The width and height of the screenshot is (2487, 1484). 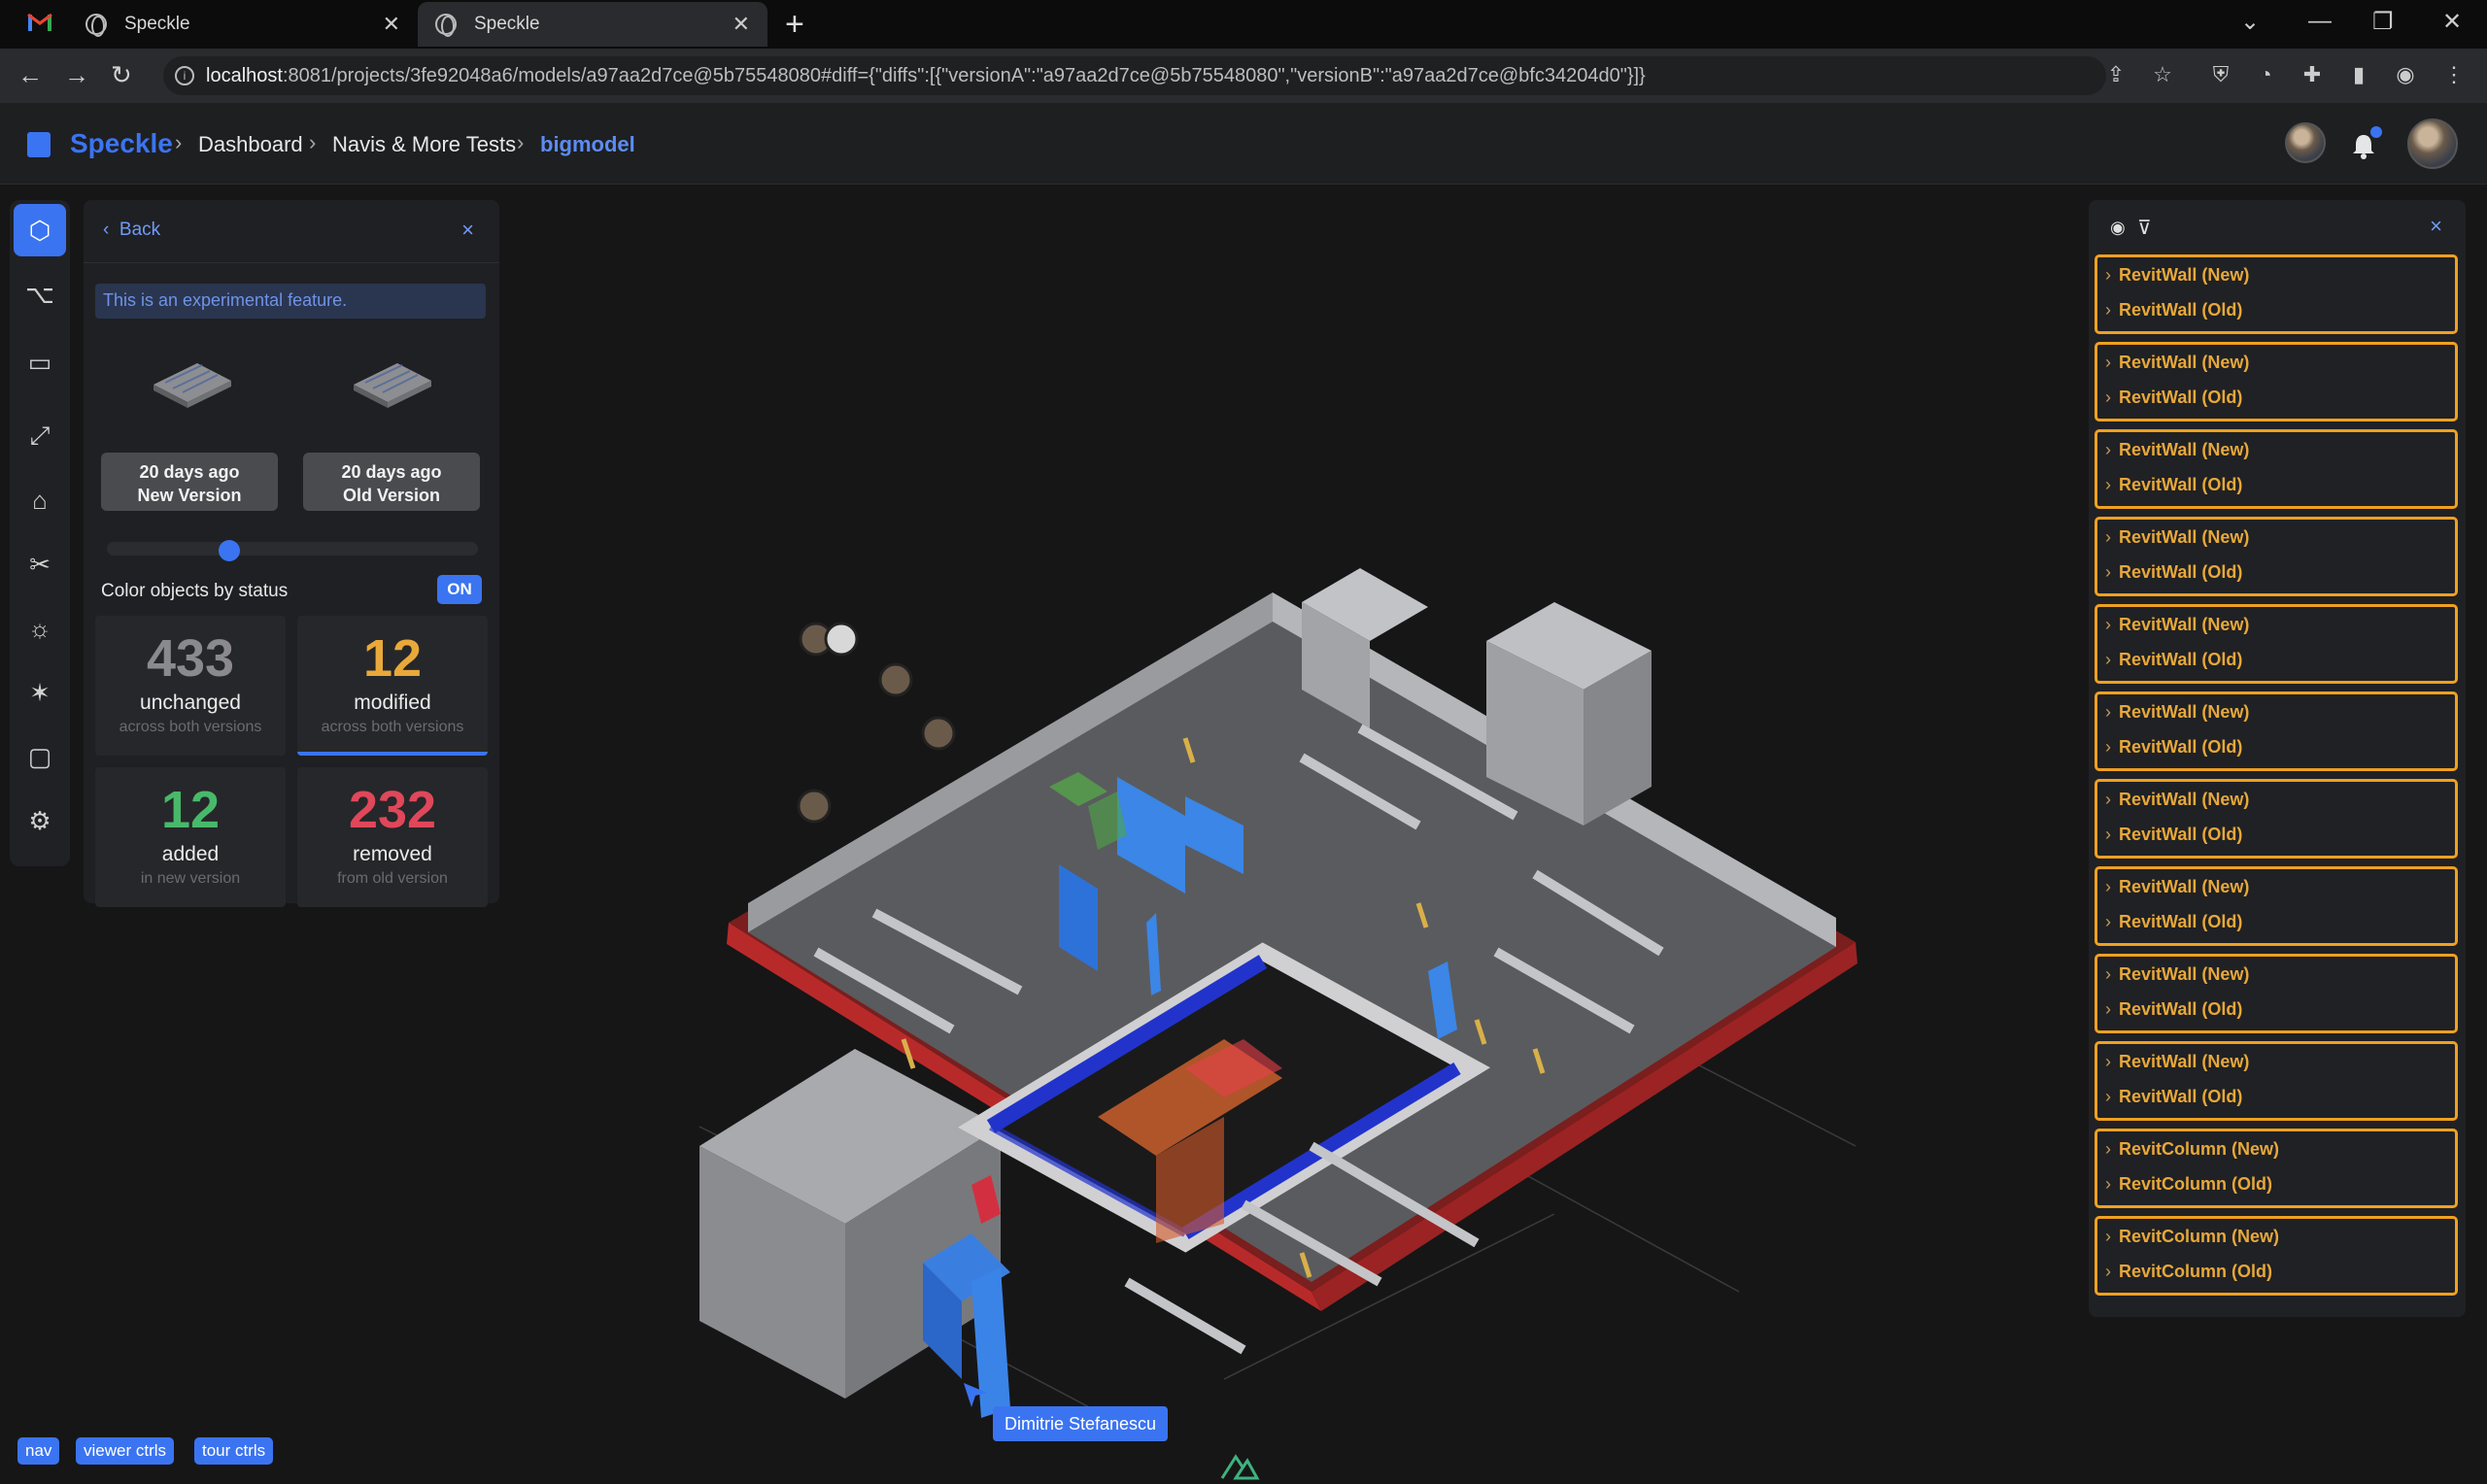 I want to click on diff-item-old: › RevitColumn (Old), so click(x=2188, y=1184).